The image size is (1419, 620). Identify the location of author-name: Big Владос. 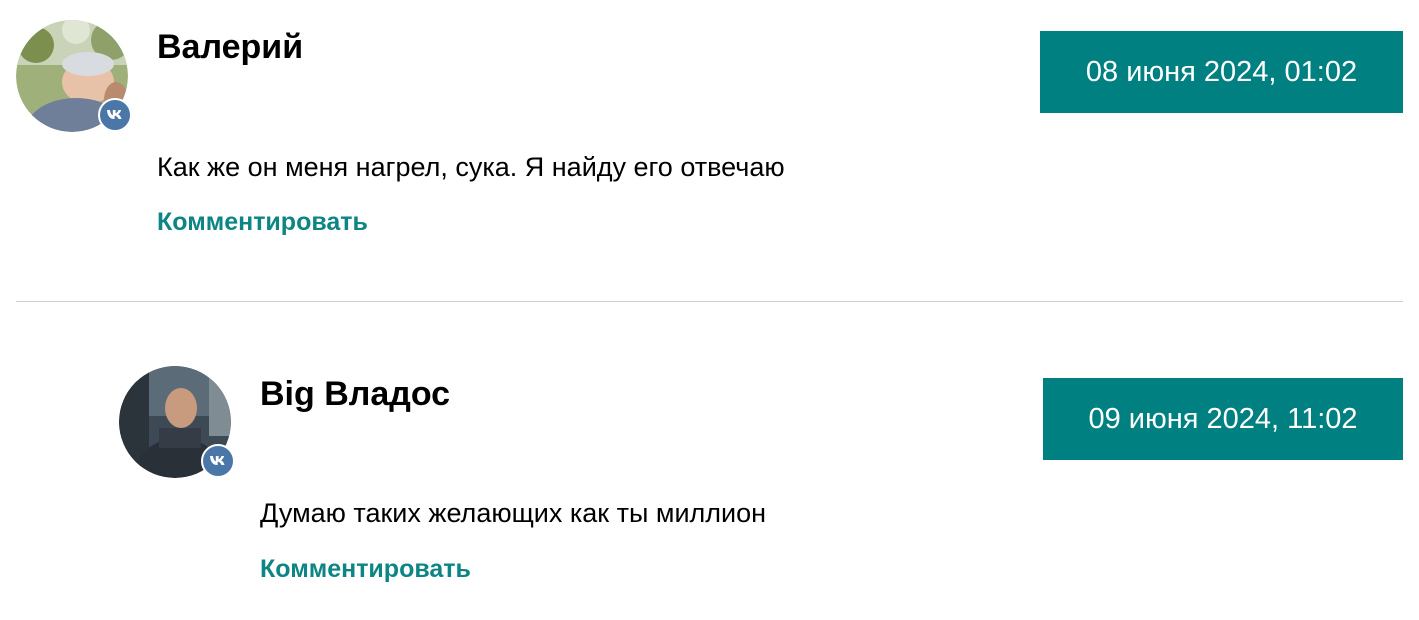
(355, 394).